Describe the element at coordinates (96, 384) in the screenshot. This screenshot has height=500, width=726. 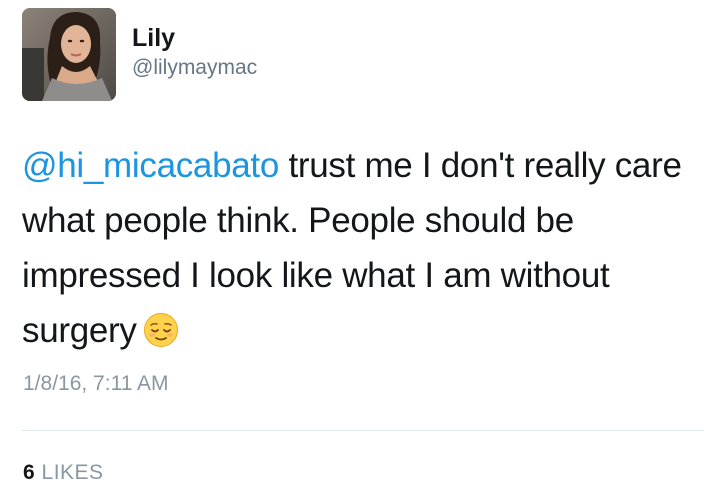
I see `tweet-timestamp: 1/8/16, 7:11 AM` at that location.